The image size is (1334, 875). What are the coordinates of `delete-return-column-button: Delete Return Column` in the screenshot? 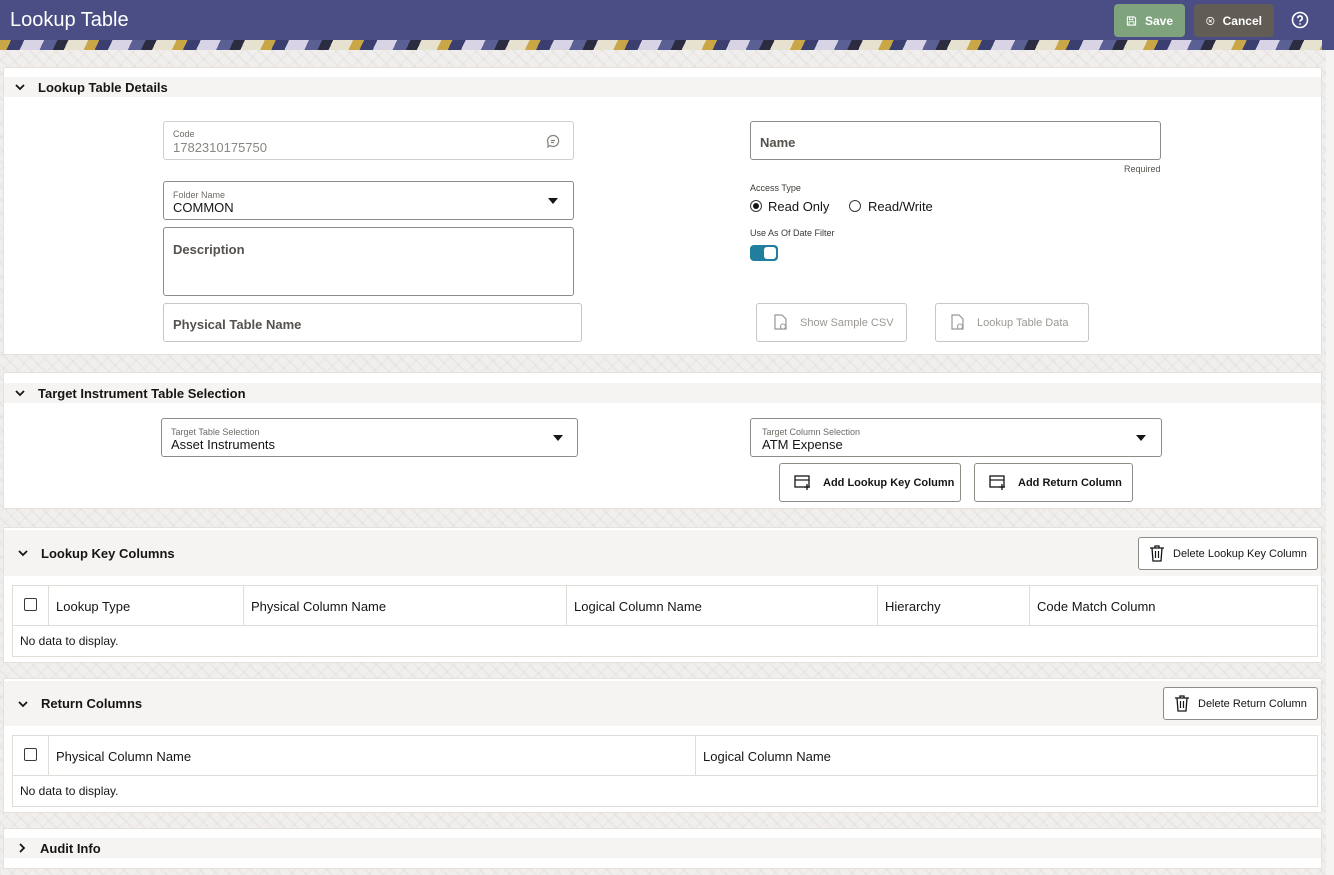 It's located at (1240, 703).